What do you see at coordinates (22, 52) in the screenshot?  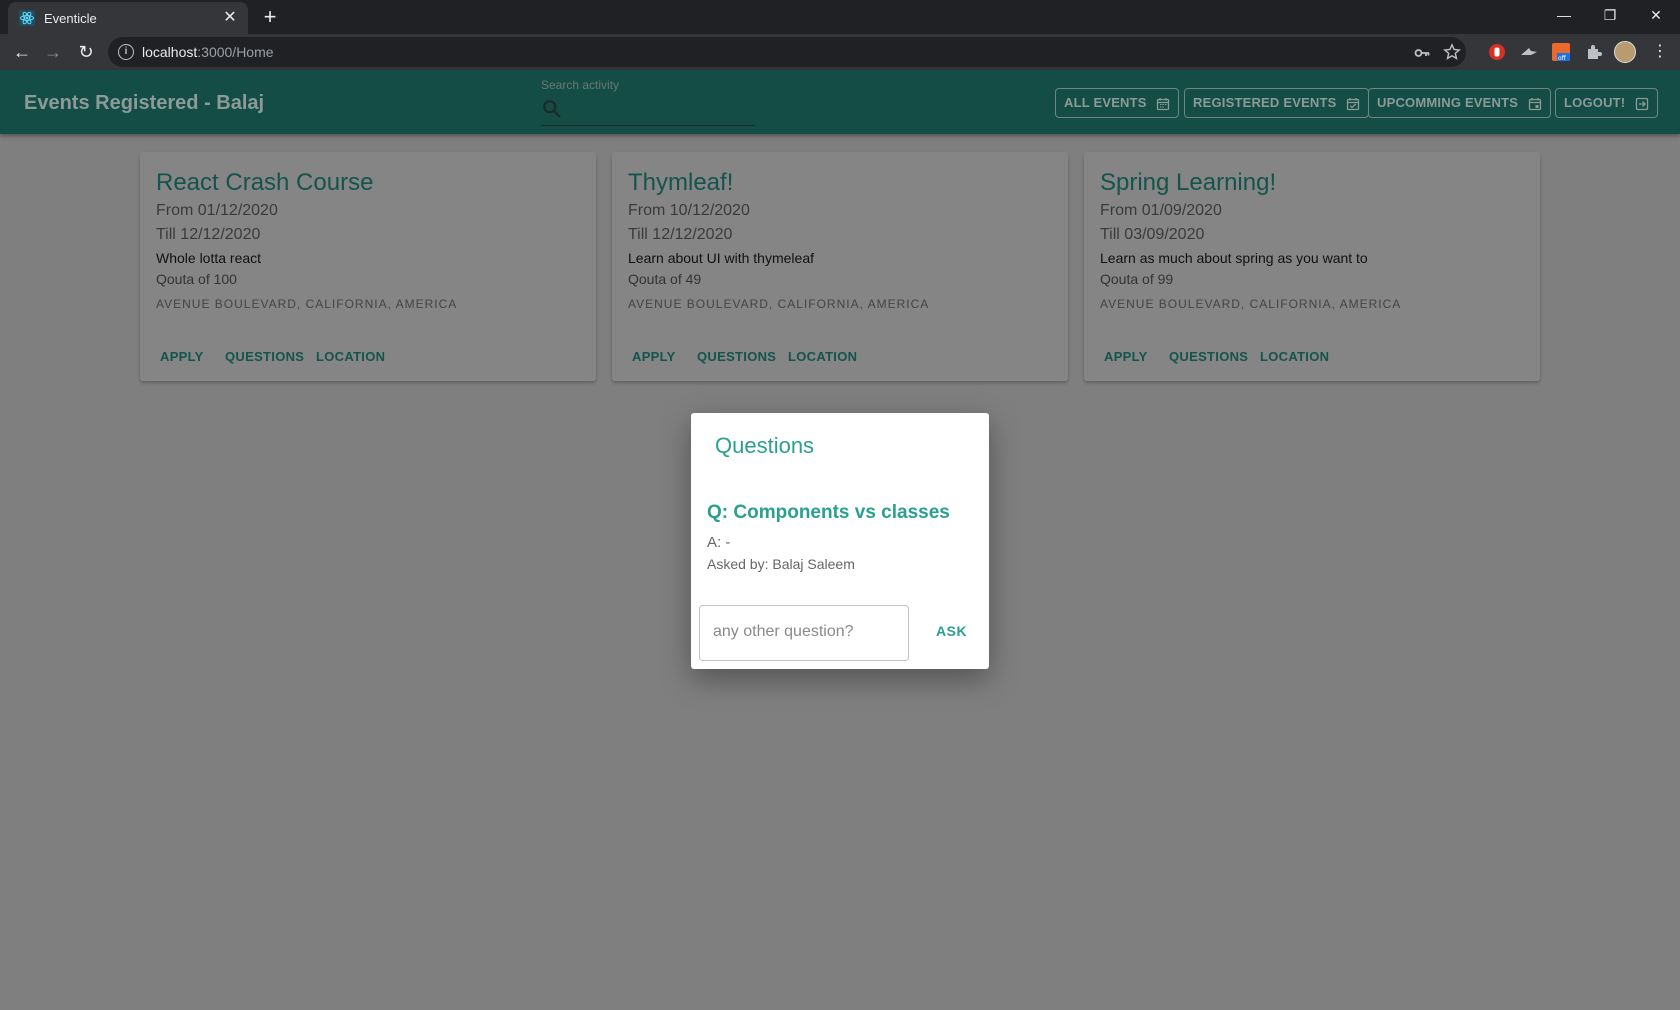 I see `back-arrow-icon: ←` at bounding box center [22, 52].